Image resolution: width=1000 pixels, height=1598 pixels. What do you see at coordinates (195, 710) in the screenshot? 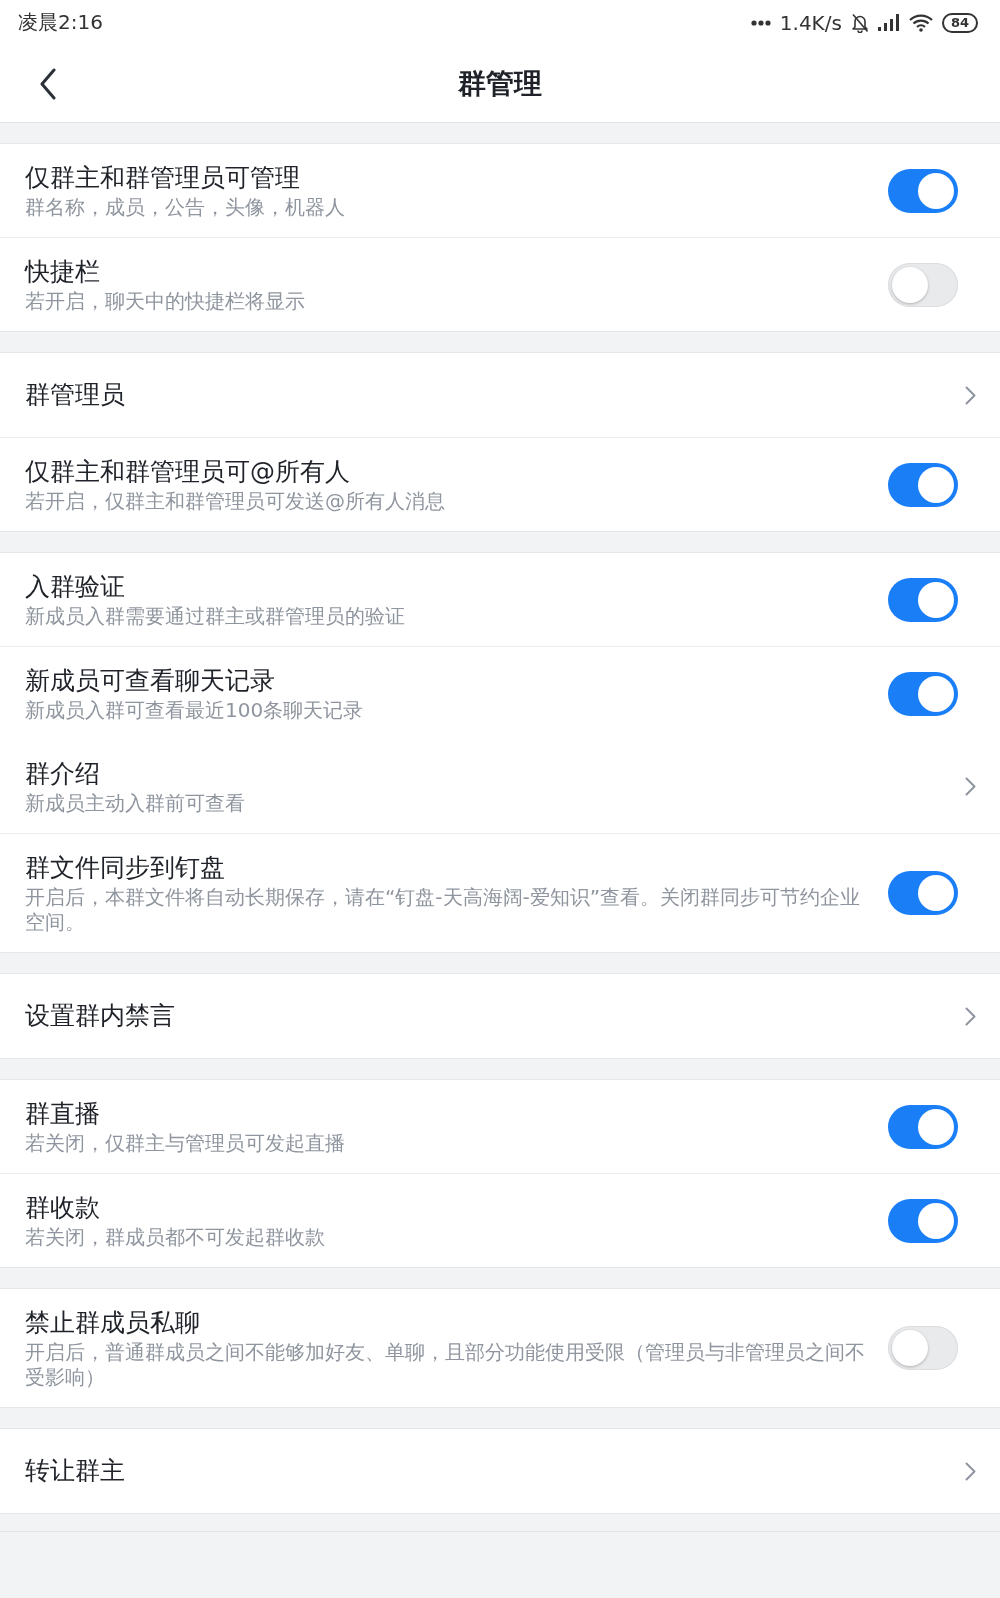
I see `setting-description: 新成员入群可查看最近100条聊天记录` at bounding box center [195, 710].